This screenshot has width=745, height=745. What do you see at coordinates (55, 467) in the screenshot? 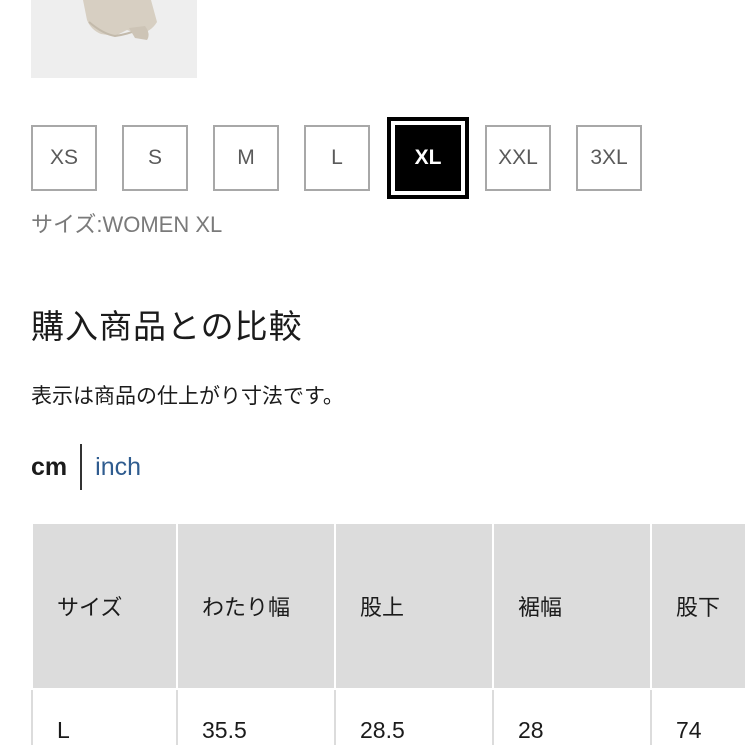
I see `unit-cm-option: cm` at bounding box center [55, 467].